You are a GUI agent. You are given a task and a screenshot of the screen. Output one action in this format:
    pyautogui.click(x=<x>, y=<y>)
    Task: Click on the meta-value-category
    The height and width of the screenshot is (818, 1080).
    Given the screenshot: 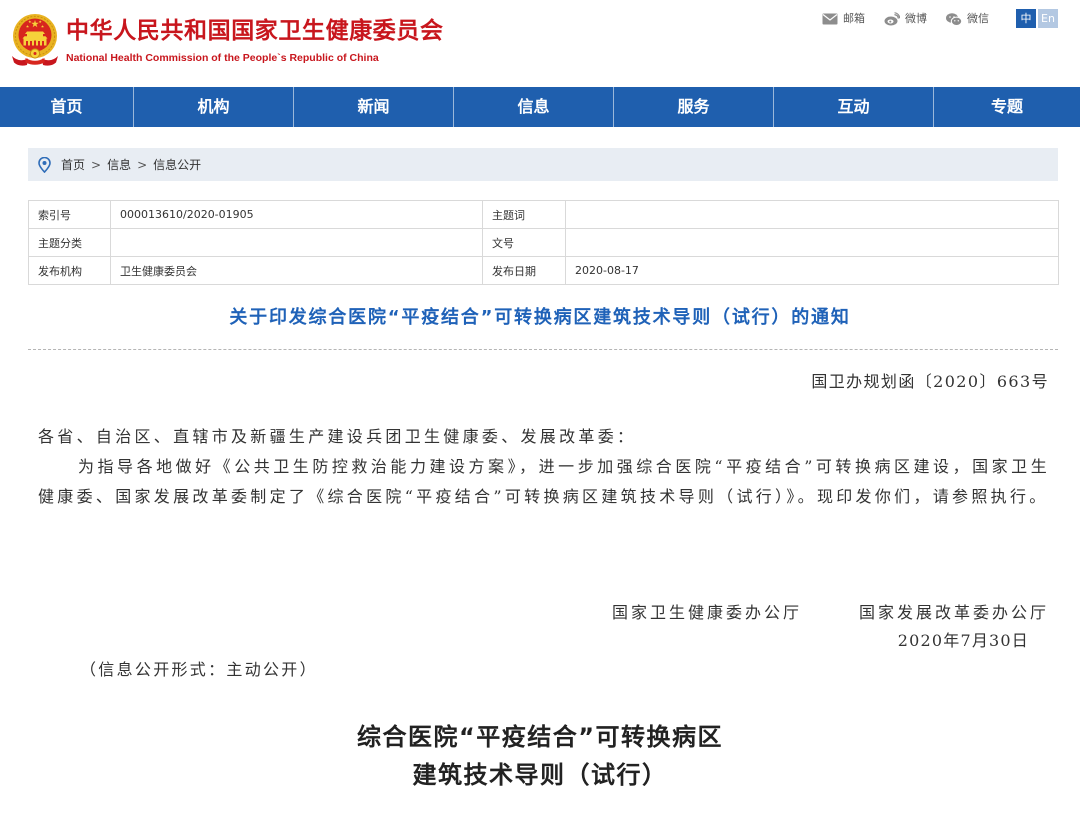 What is the action you would take?
    pyautogui.click(x=296, y=242)
    